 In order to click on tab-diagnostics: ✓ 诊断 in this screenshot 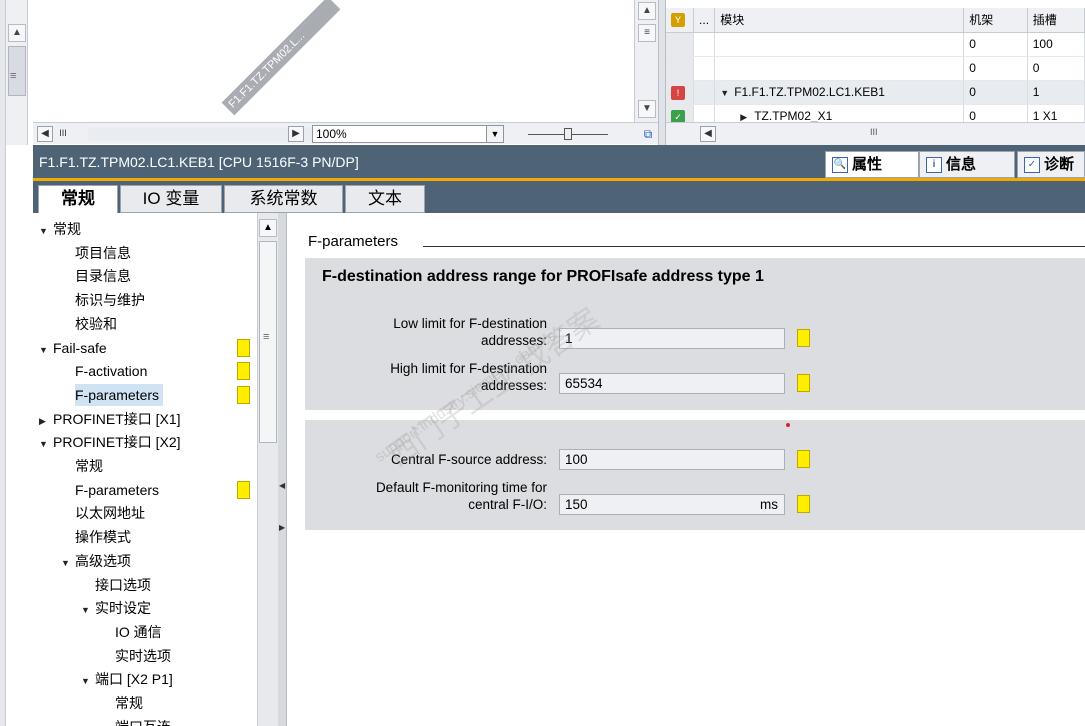, I will do `click(1051, 164)`.